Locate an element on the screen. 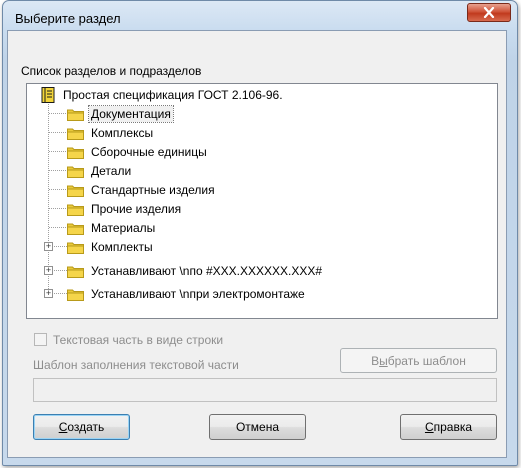 The height and width of the screenshot is (468, 521). tree-item-assembly-units: Сборочные единицы is located at coordinates (138, 152).